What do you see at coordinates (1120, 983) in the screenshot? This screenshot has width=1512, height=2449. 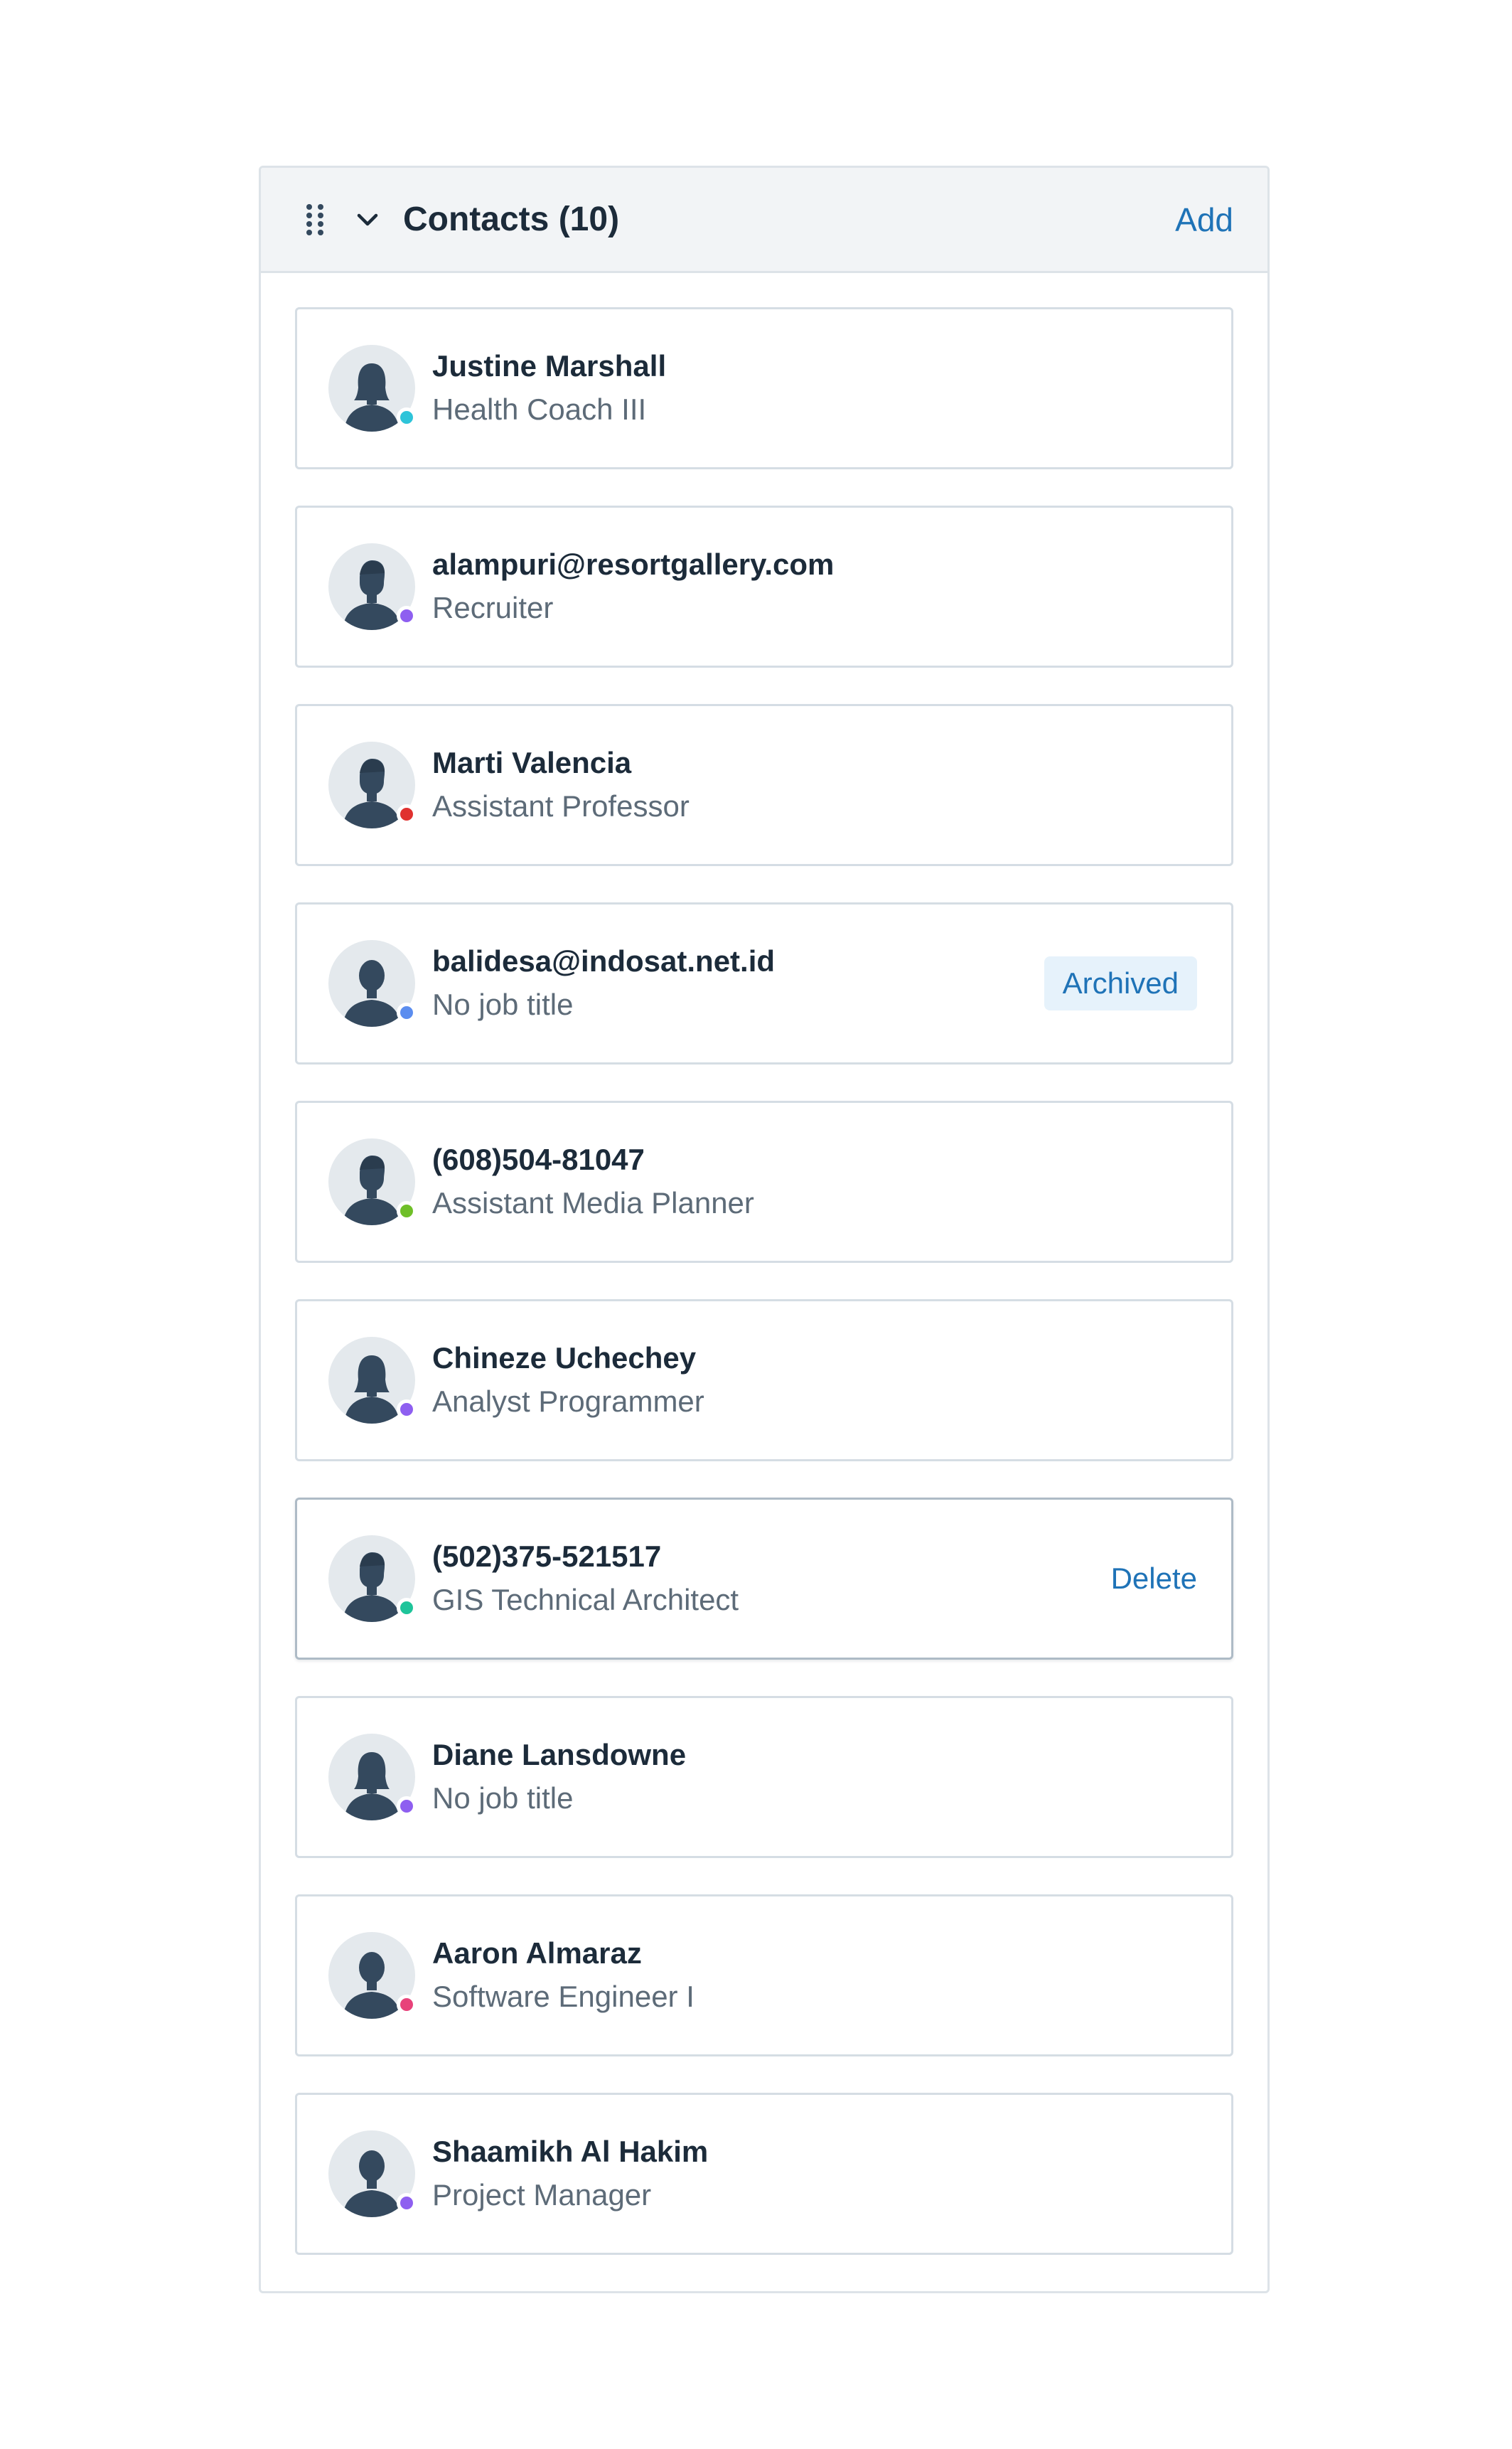 I see `status-badge: Archived` at bounding box center [1120, 983].